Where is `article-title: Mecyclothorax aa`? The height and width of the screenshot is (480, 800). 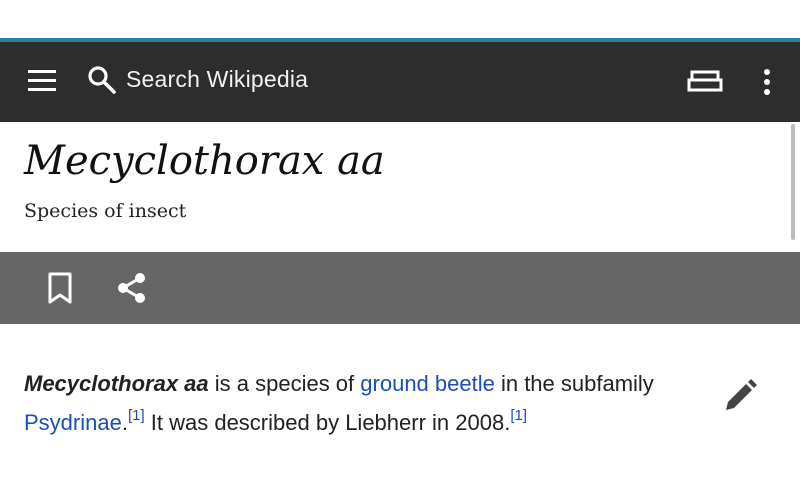 article-title: Mecyclothorax aa is located at coordinates (204, 161).